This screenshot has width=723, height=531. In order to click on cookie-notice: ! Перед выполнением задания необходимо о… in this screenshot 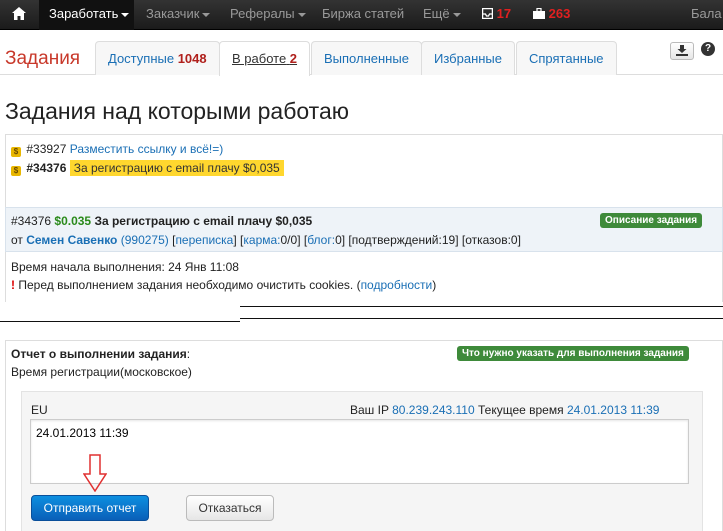, I will do `click(223, 285)`.